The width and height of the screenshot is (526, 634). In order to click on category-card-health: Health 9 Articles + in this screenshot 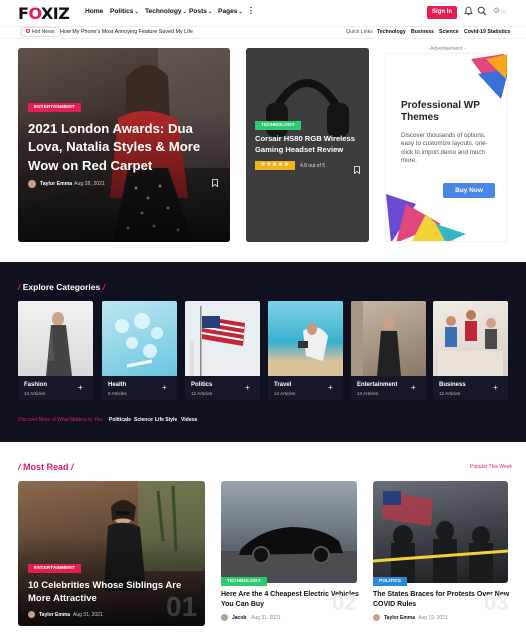, I will do `click(139, 353)`.